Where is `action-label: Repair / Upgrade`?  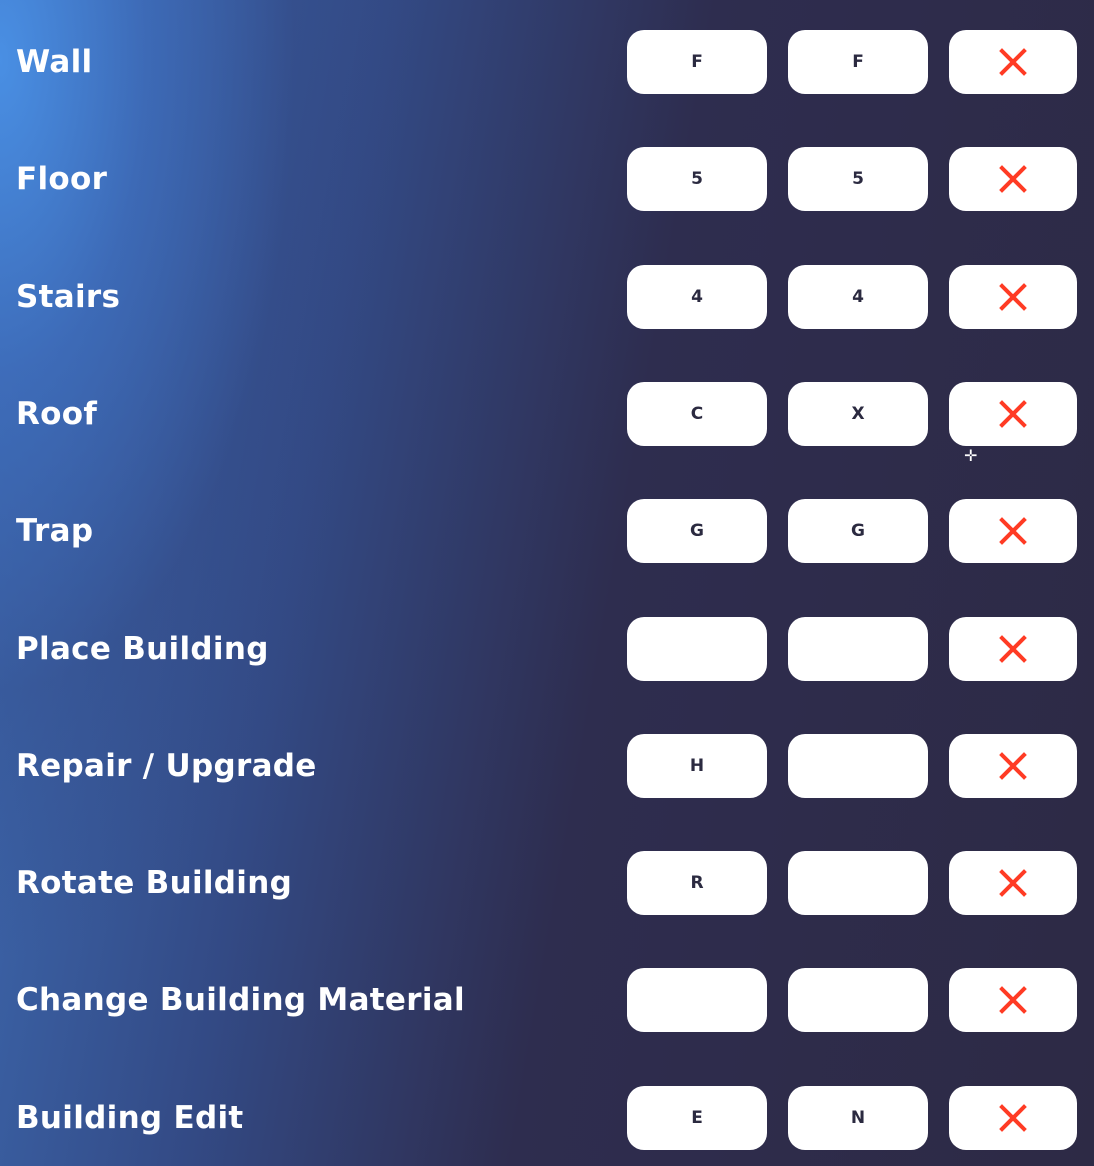
action-label: Repair / Upgrade is located at coordinates (166, 765).